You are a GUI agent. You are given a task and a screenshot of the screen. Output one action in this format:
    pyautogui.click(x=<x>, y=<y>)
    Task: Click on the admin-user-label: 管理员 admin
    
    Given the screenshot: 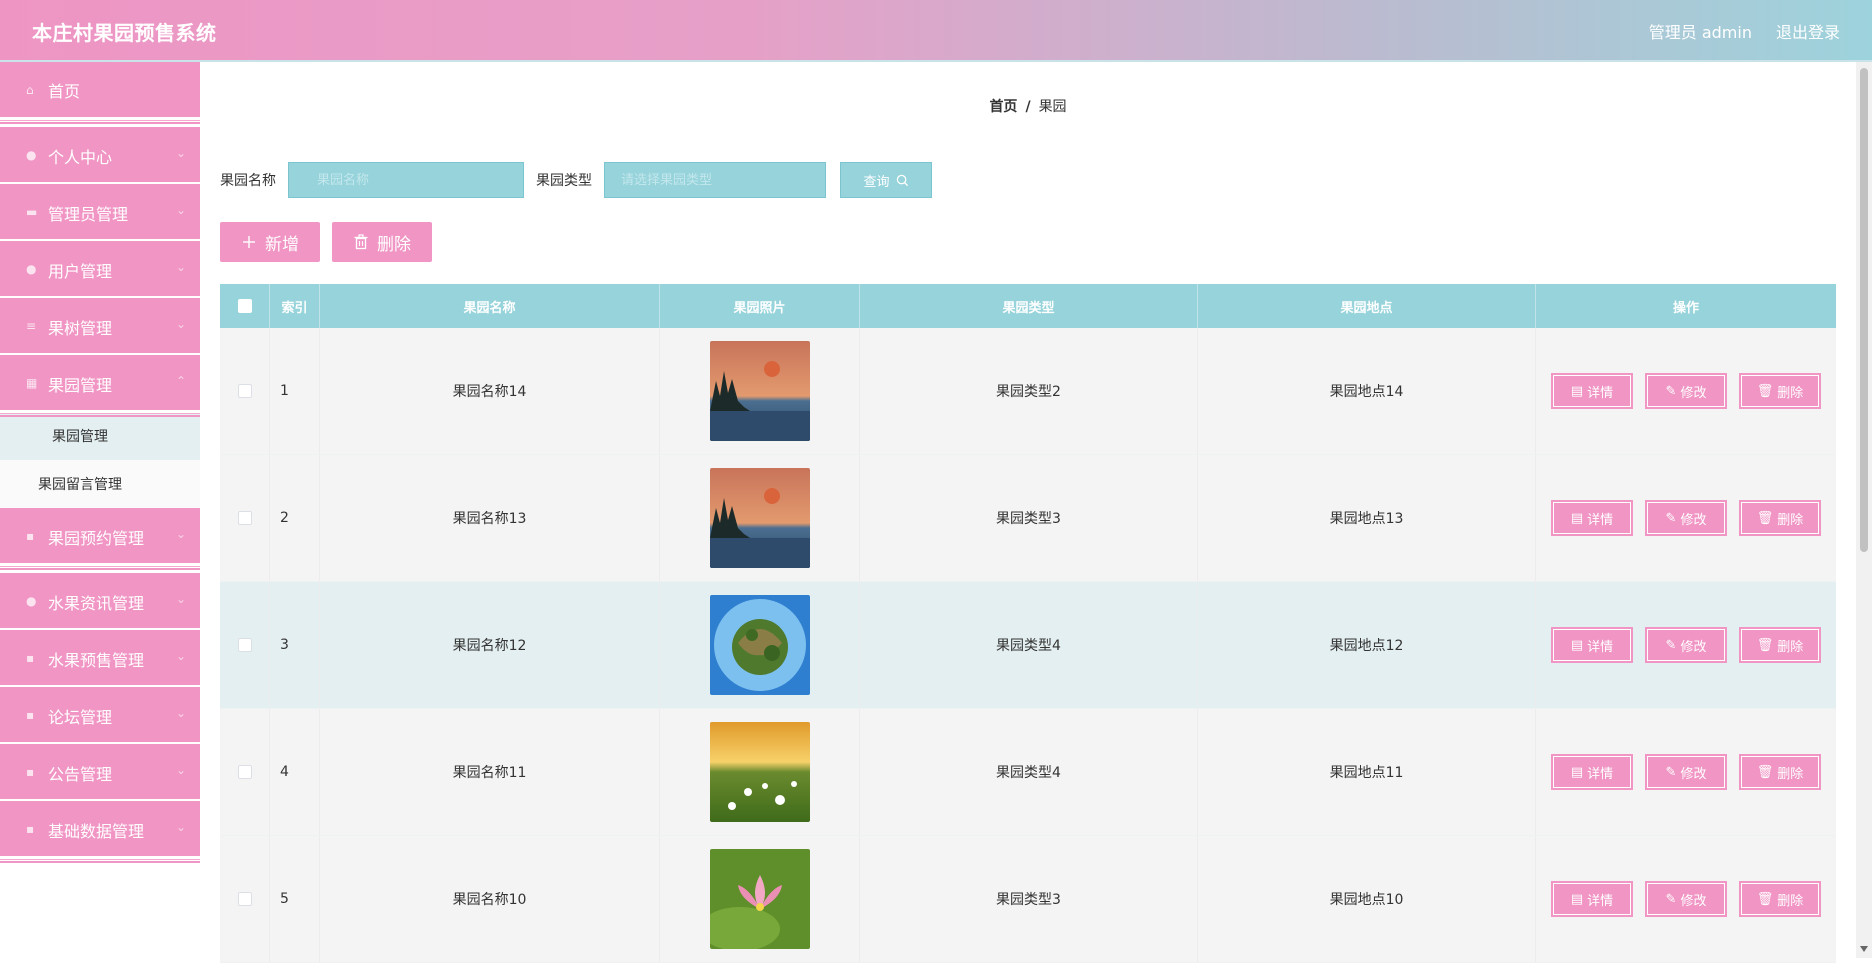 What is the action you would take?
    pyautogui.click(x=1700, y=31)
    